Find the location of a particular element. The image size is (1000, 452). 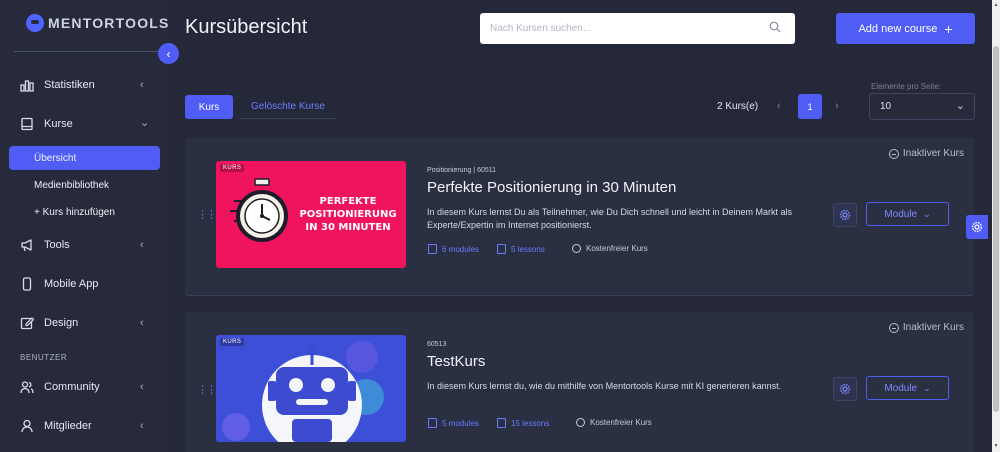

thumbnail-title-line: IN 30 MINUTEN is located at coordinates (348, 227).